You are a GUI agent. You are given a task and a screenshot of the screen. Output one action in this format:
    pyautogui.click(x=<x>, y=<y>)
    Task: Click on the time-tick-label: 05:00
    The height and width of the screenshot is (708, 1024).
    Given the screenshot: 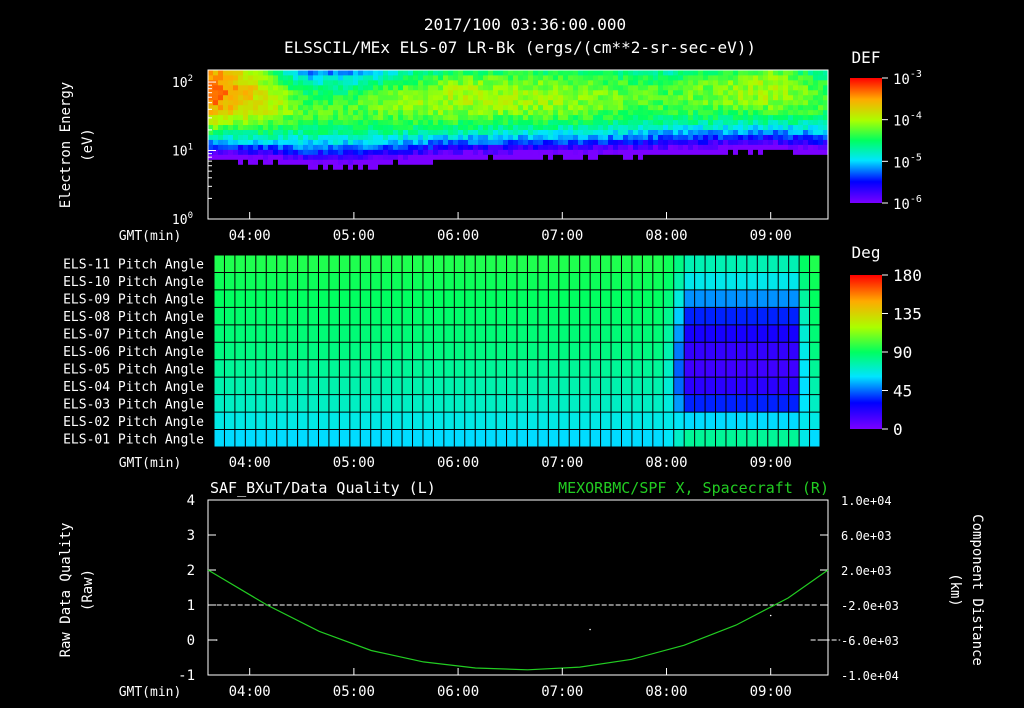 What is the action you would take?
    pyautogui.click(x=354, y=692)
    